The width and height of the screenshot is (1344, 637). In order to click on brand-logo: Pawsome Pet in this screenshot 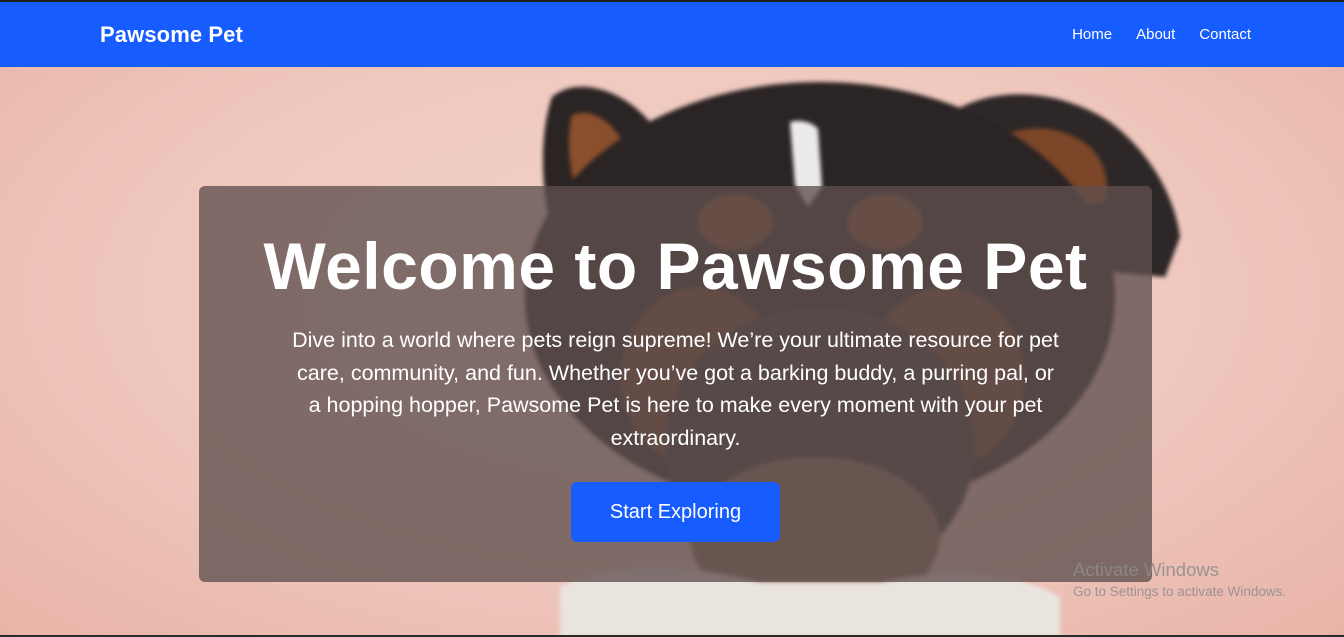, I will do `click(171, 35)`.